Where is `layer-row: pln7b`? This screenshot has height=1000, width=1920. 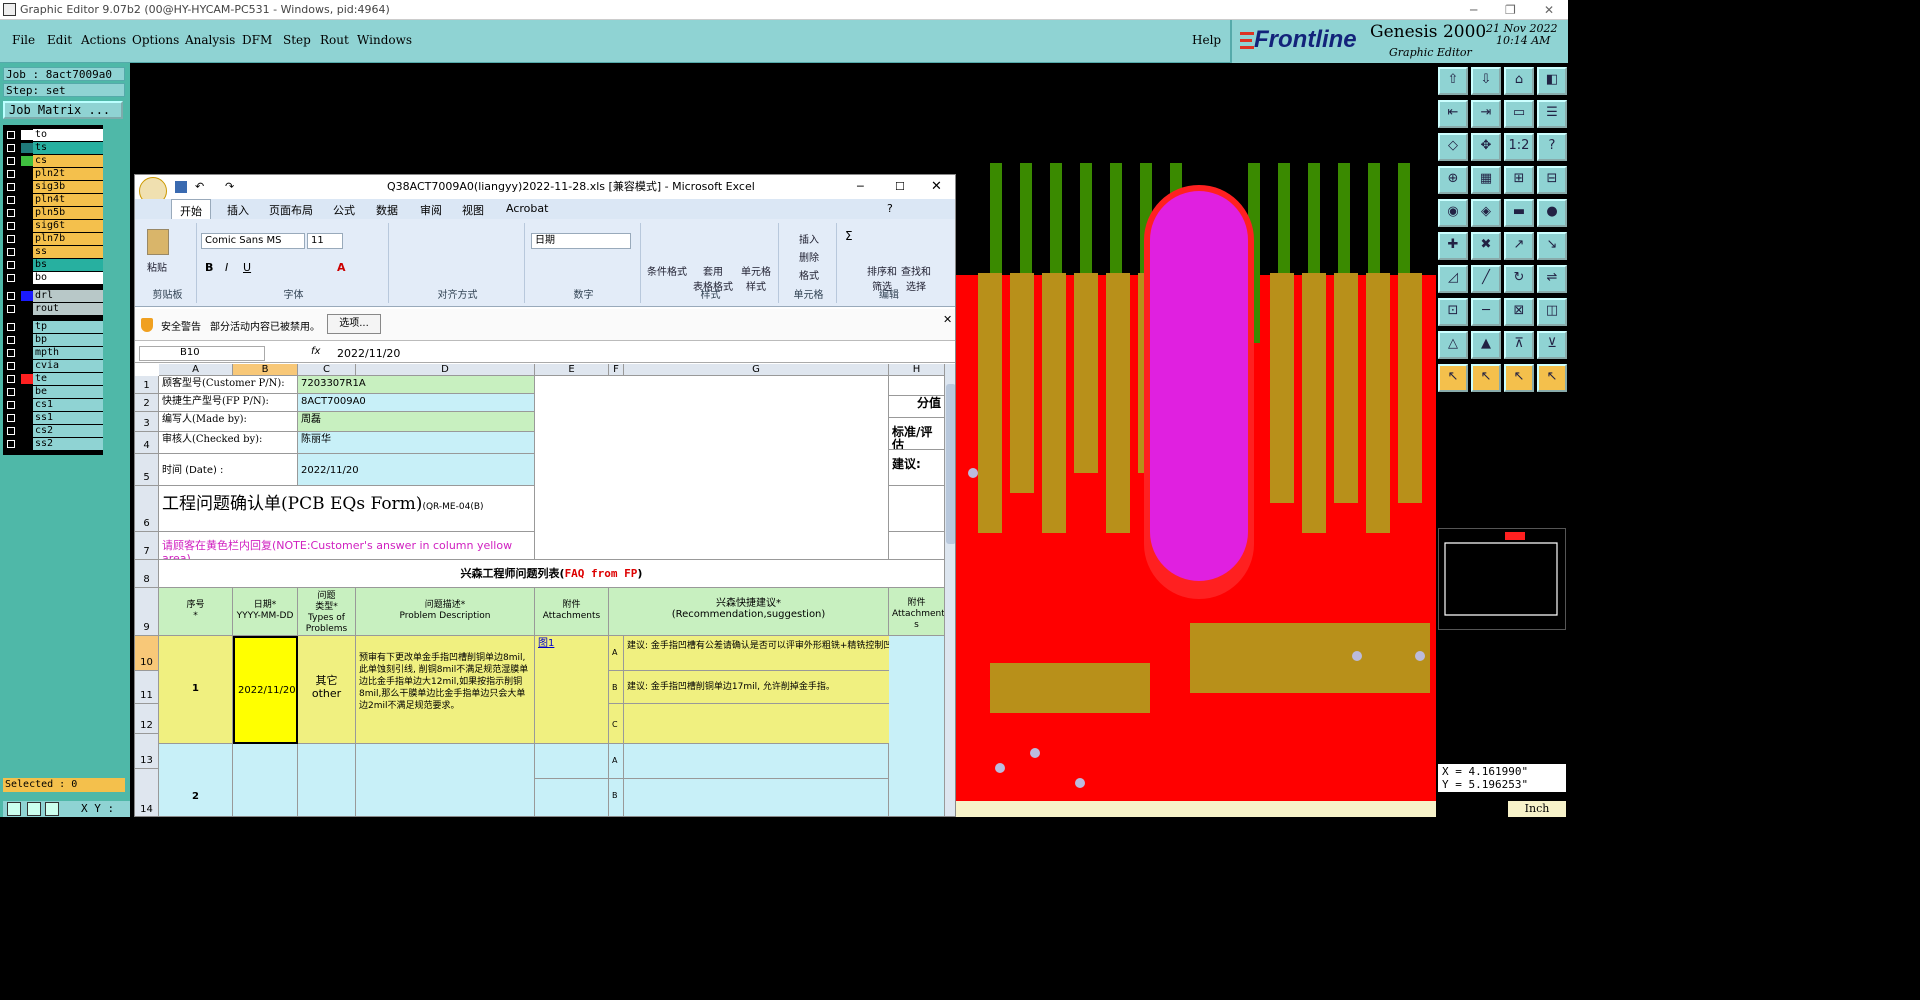
layer-row: pln7b is located at coordinates (53, 239).